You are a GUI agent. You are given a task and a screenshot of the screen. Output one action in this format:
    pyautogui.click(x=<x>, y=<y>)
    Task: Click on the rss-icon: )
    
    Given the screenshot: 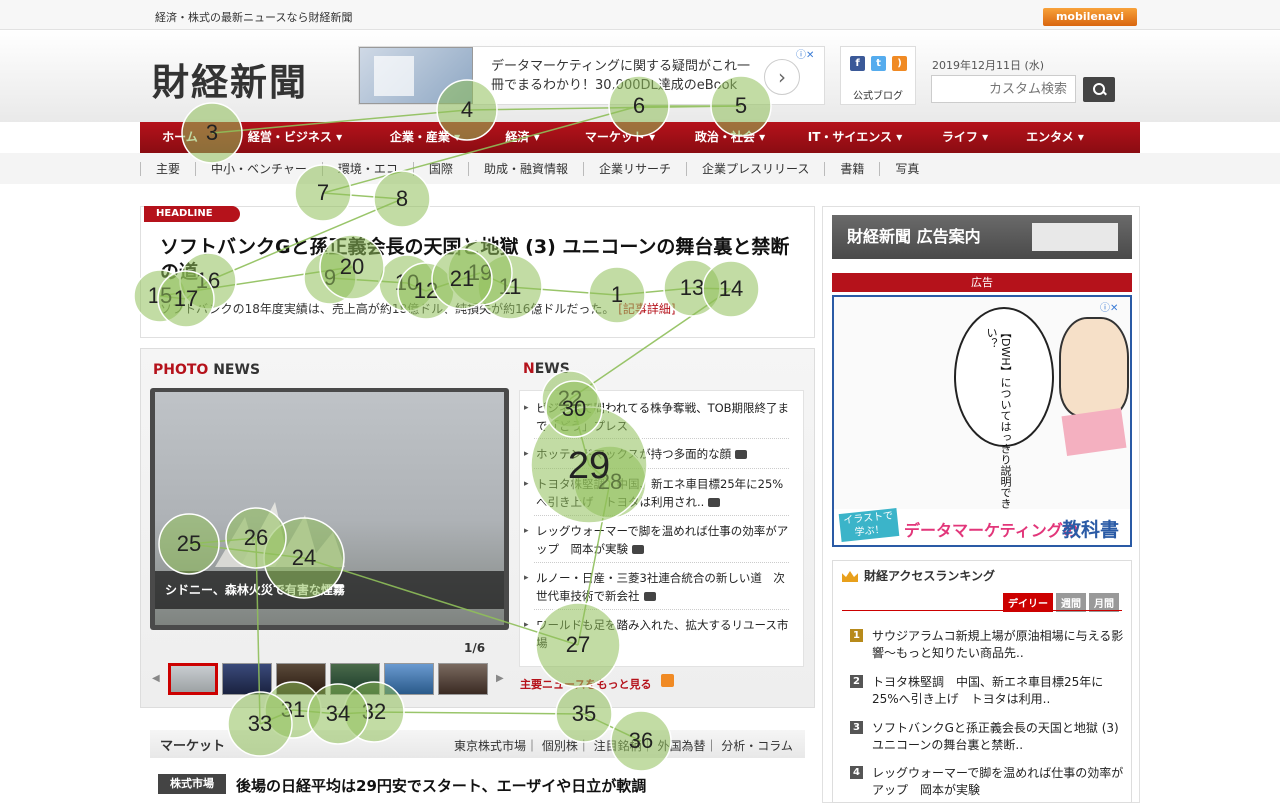 What is the action you would take?
    pyautogui.click(x=899, y=63)
    